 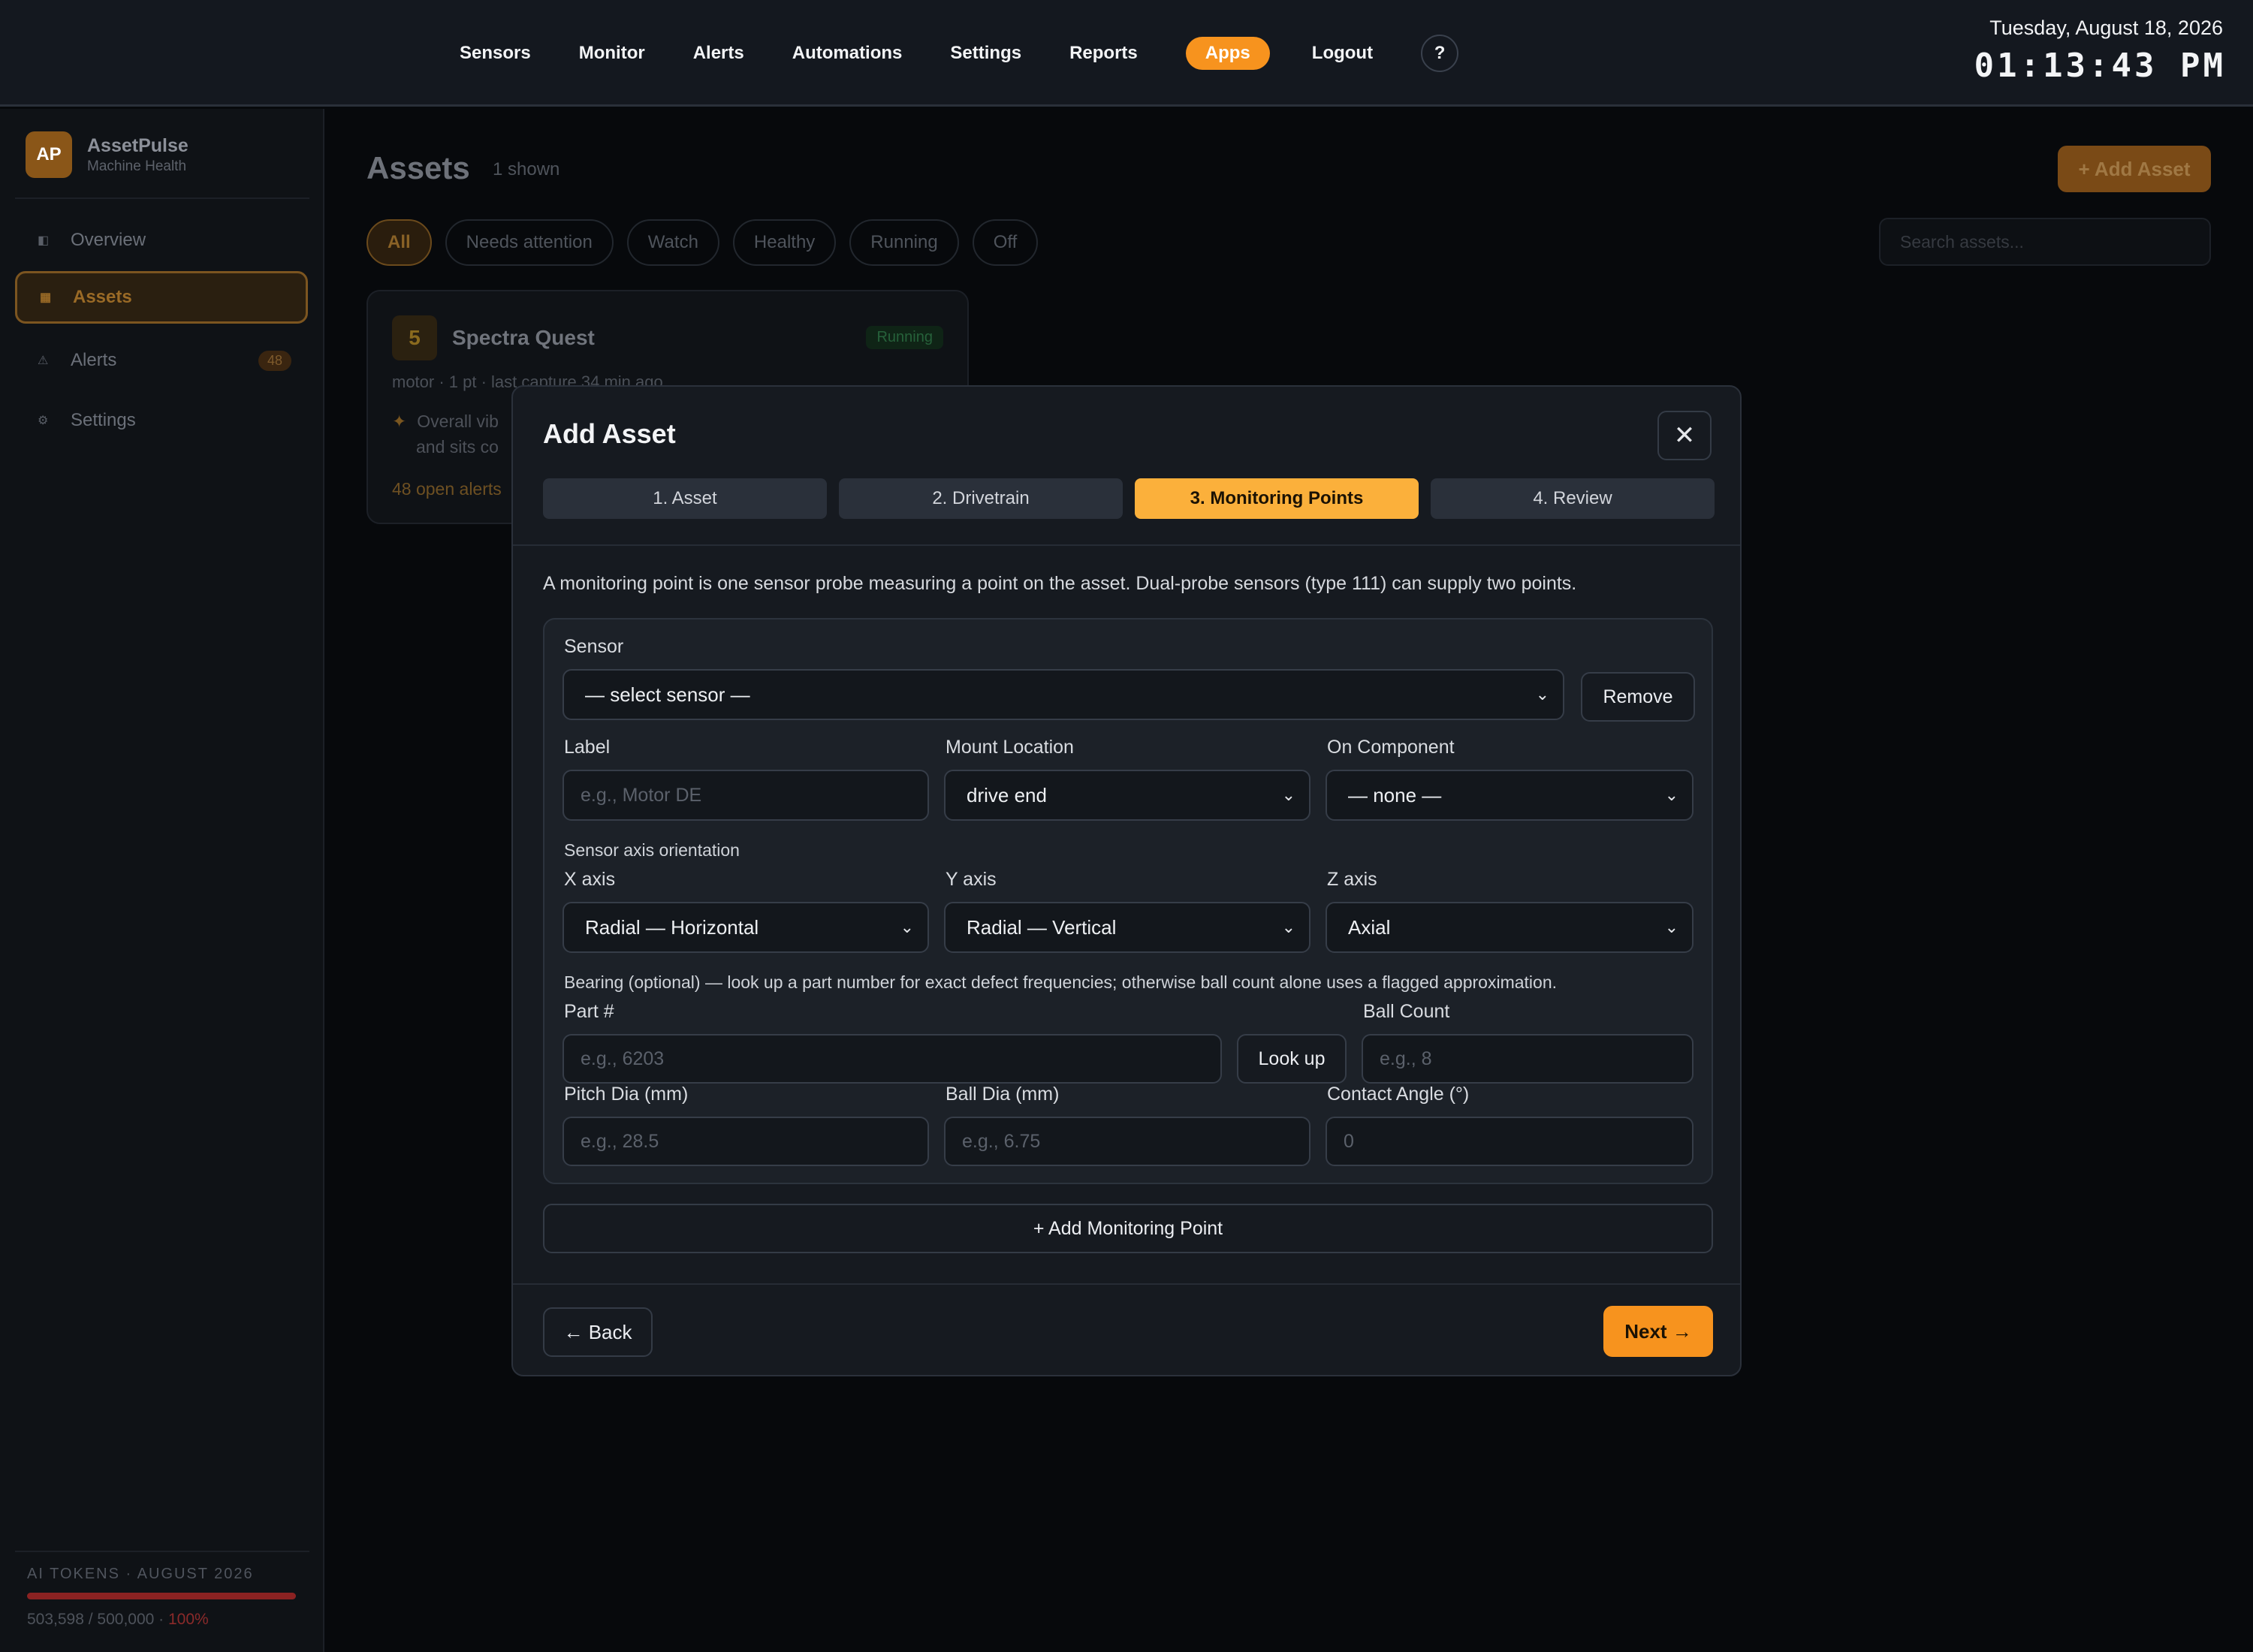 What do you see at coordinates (400, 421) in the screenshot?
I see `sparkle-icon: ✦` at bounding box center [400, 421].